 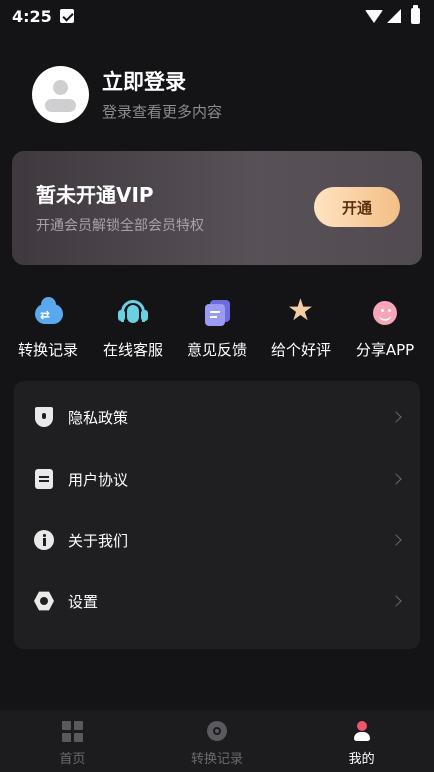 I want to click on tab-label: 转换记录, so click(x=217, y=759).